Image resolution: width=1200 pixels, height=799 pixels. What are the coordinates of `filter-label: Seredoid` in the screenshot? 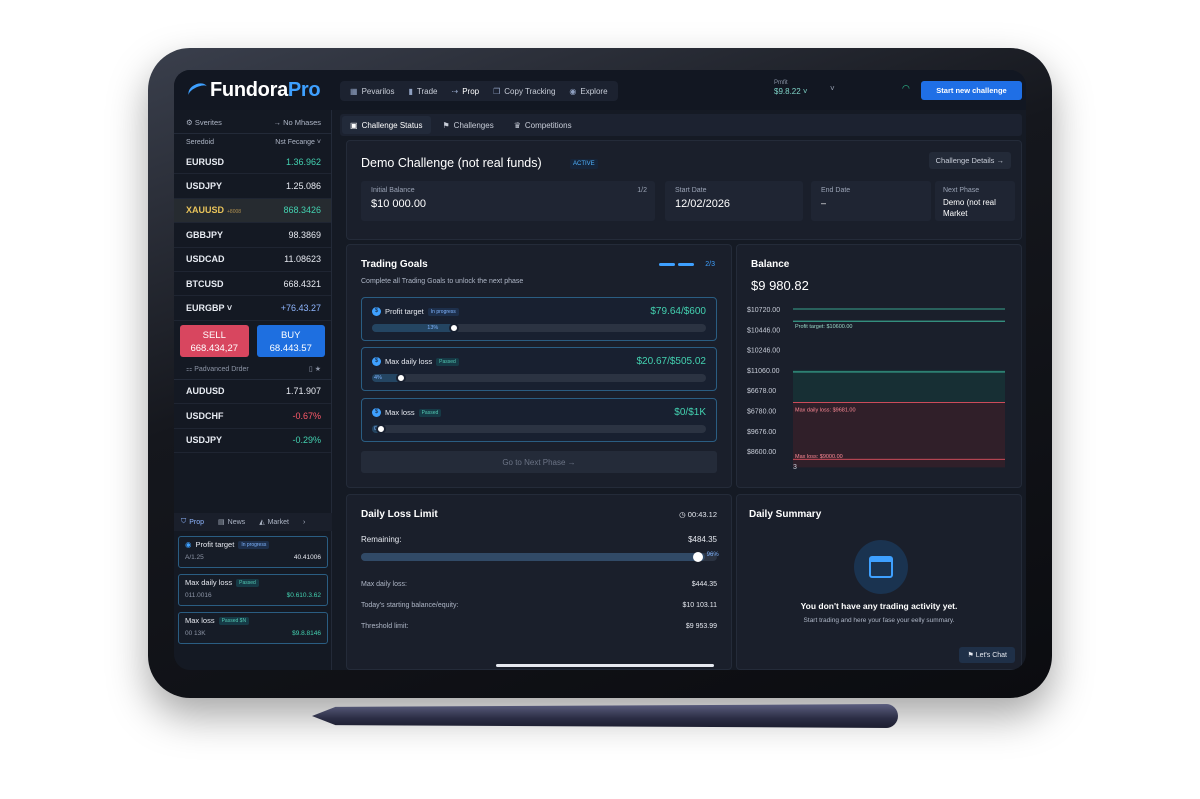 It's located at (200, 142).